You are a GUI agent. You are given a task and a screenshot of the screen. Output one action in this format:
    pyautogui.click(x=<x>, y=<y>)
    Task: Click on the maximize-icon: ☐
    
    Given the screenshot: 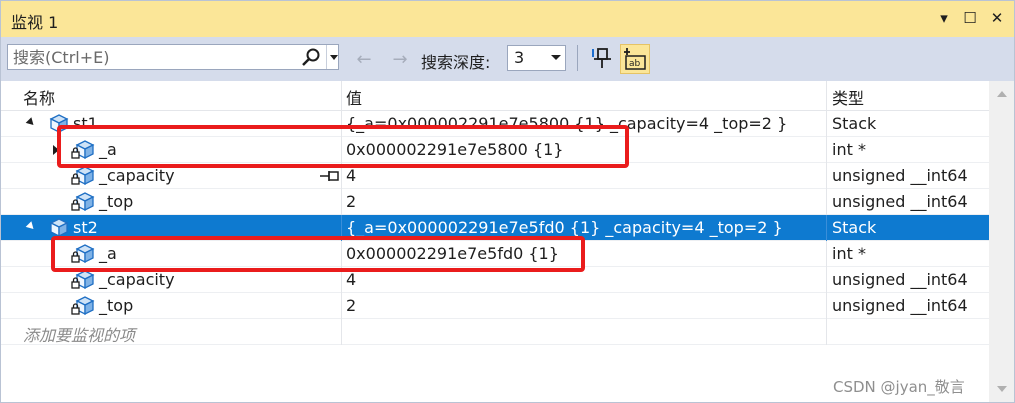 What is the action you would take?
    pyautogui.click(x=970, y=18)
    